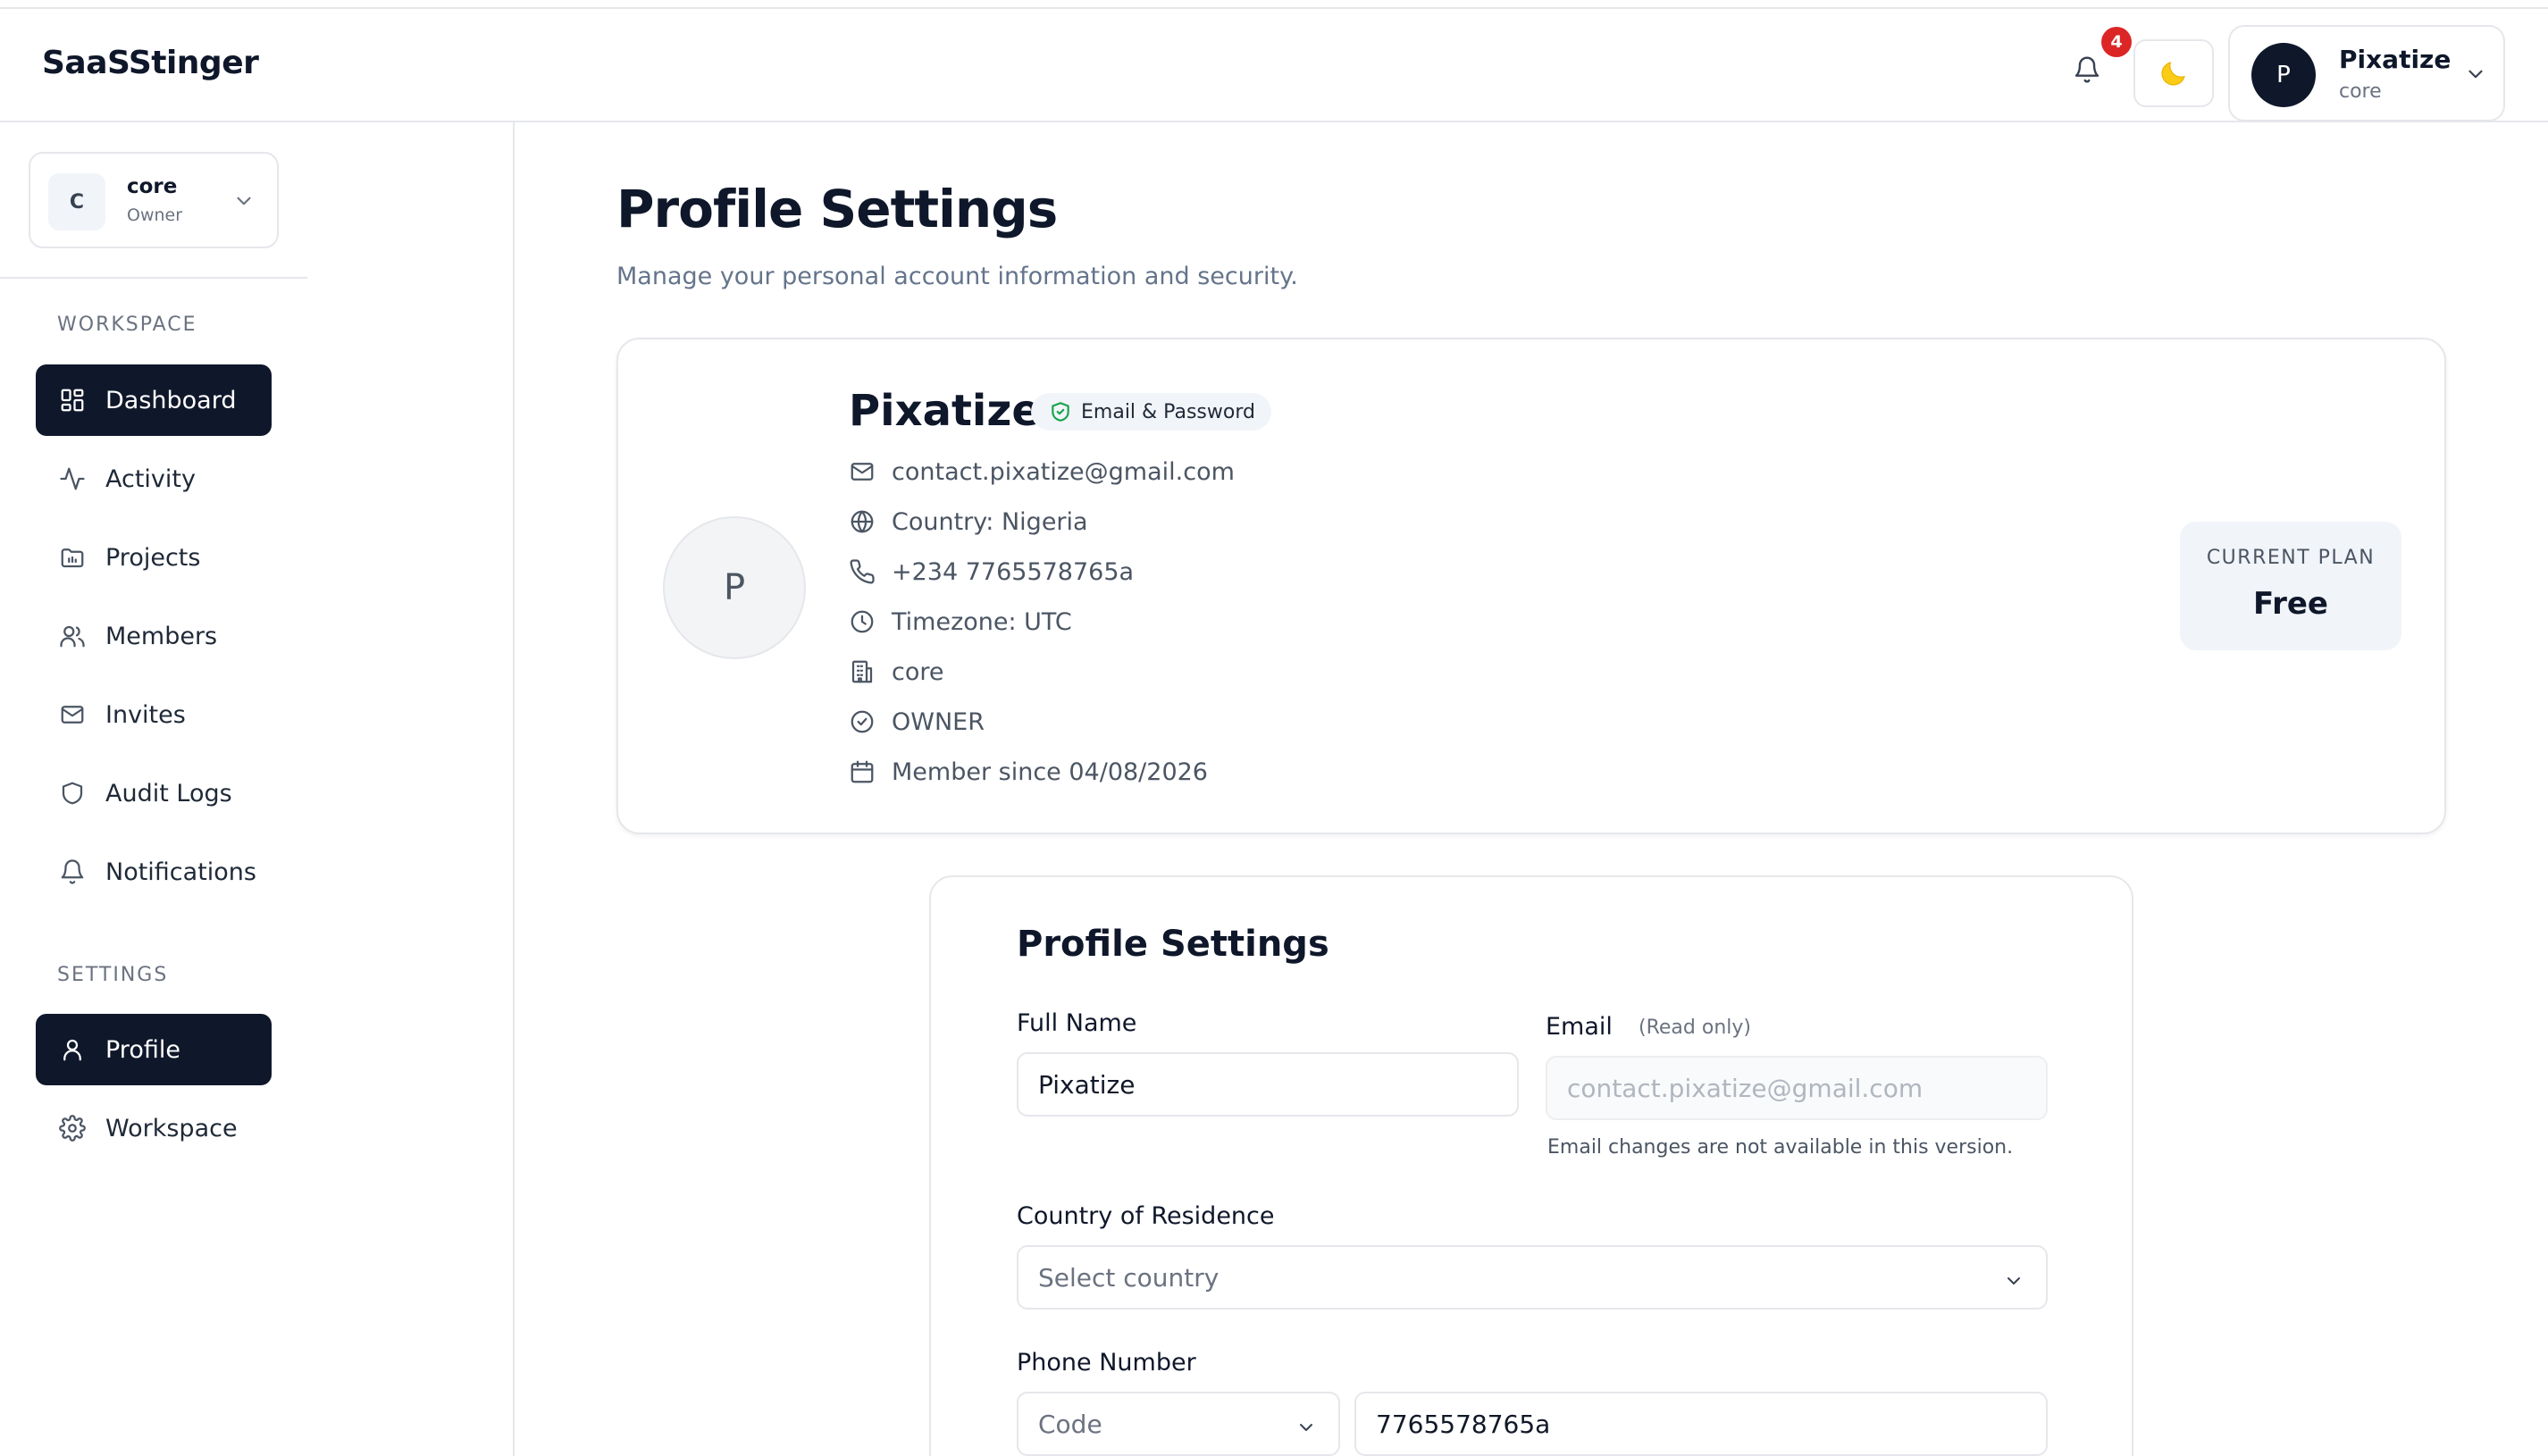 Image resolution: width=2548 pixels, height=1456 pixels. I want to click on country-select-placeholder: Select country, so click(1129, 1277).